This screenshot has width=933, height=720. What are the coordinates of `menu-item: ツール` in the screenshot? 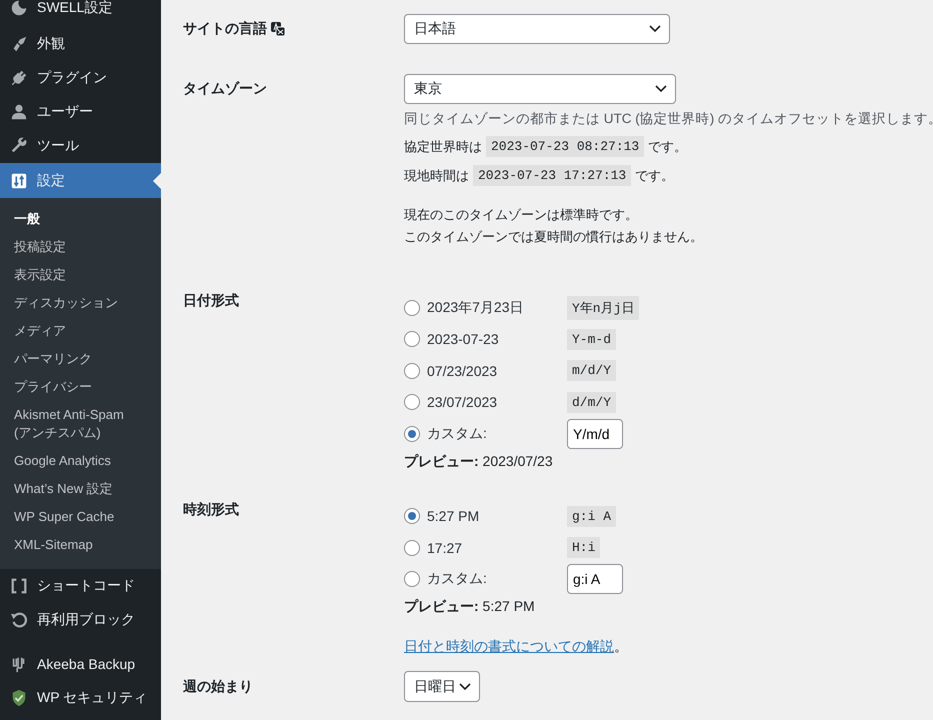 It's located at (80, 146).